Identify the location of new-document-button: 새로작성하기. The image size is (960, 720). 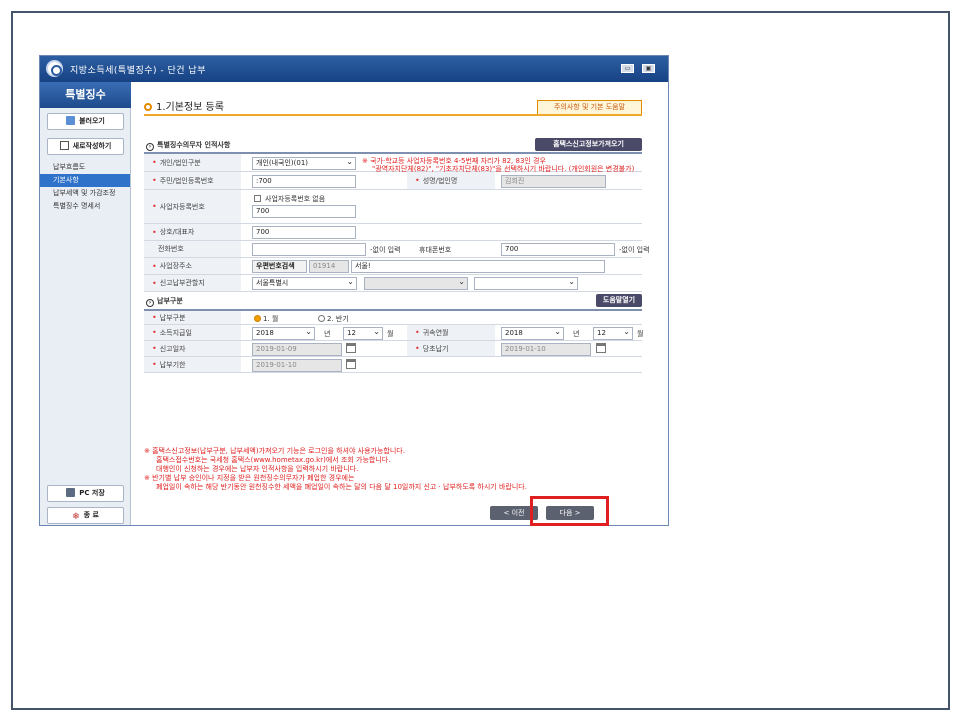
(85, 146).